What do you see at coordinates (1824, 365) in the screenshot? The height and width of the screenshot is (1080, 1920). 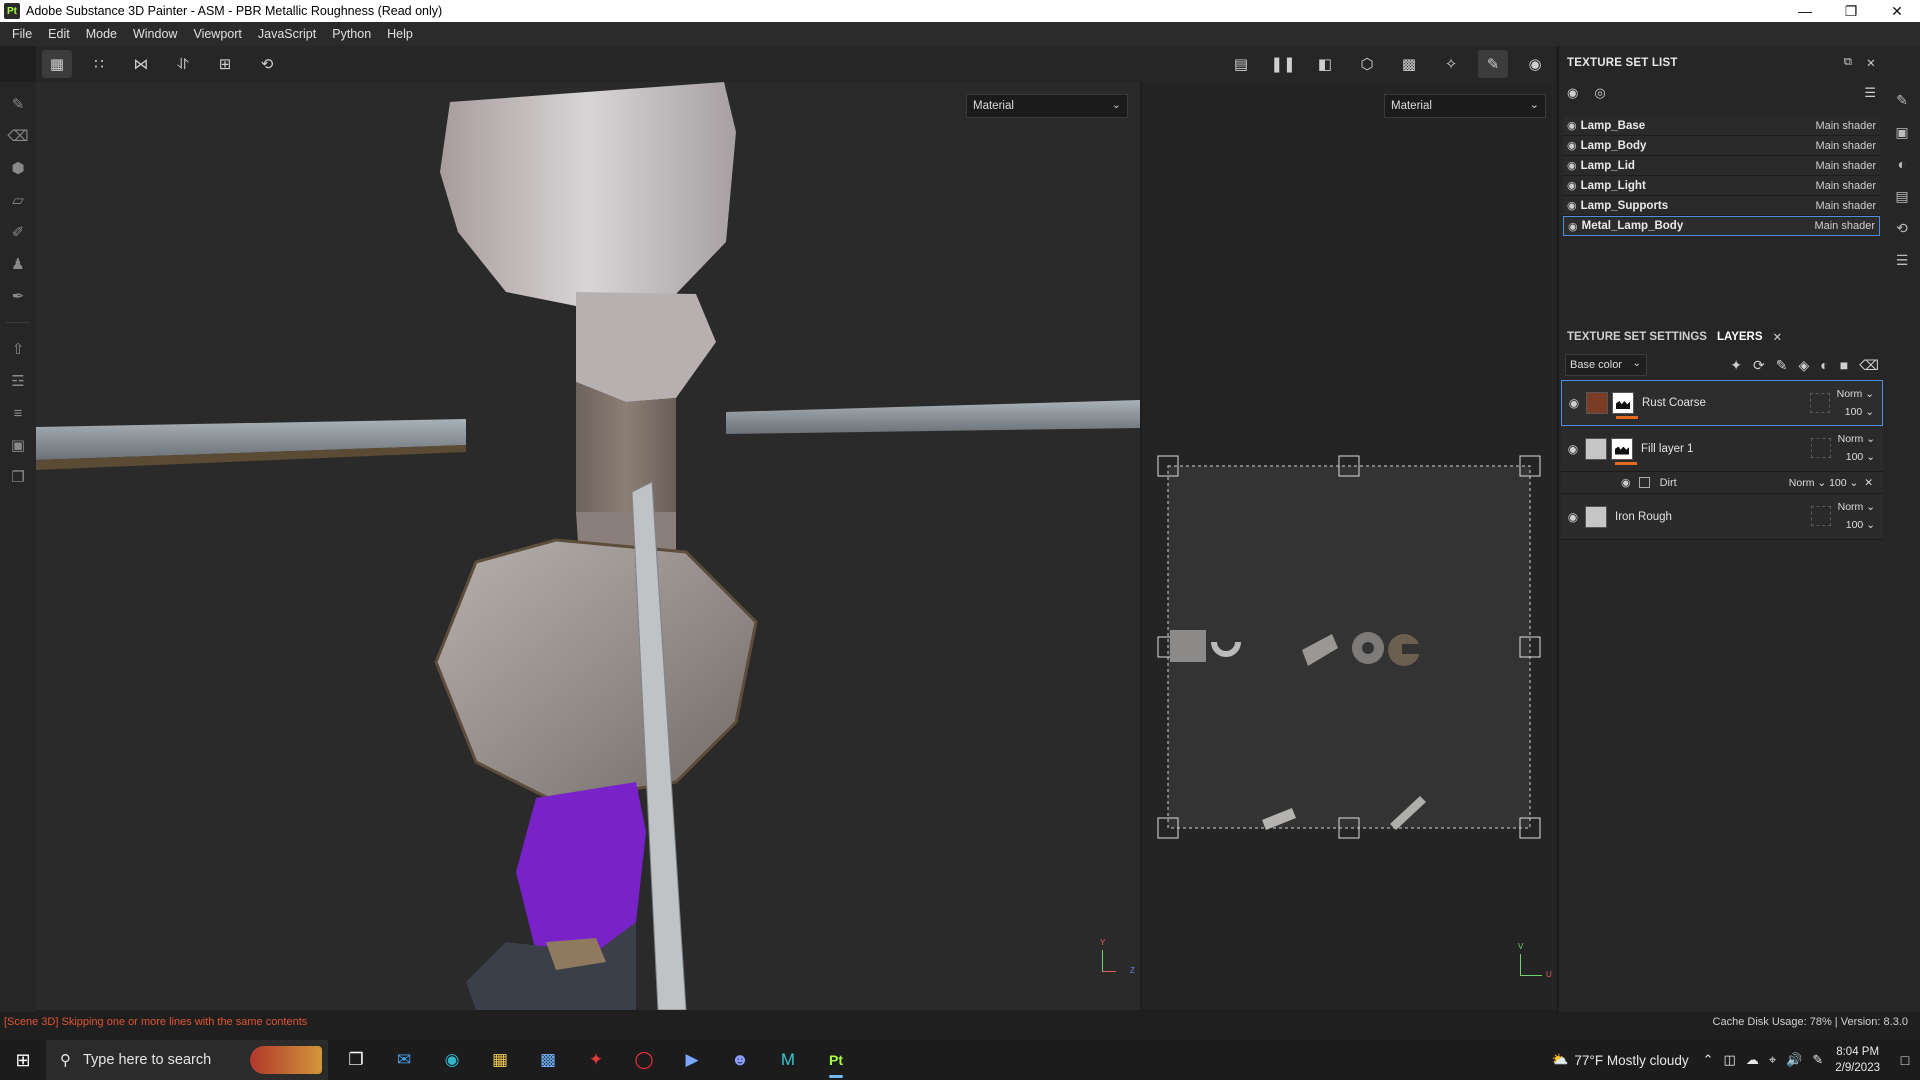 I see `add-smart-material-icon: ◐` at bounding box center [1824, 365].